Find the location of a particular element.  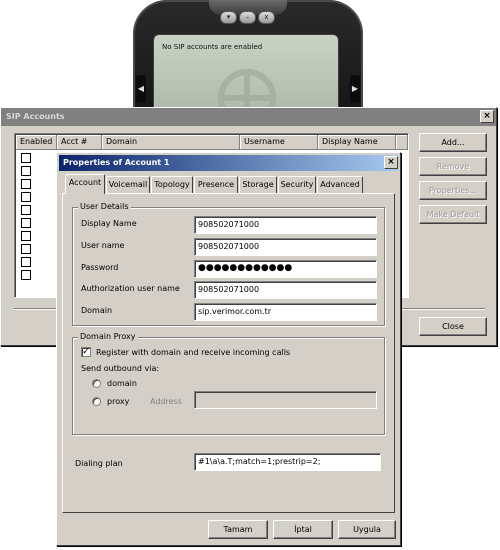

register-checkbox: ✓ is located at coordinates (86, 352).